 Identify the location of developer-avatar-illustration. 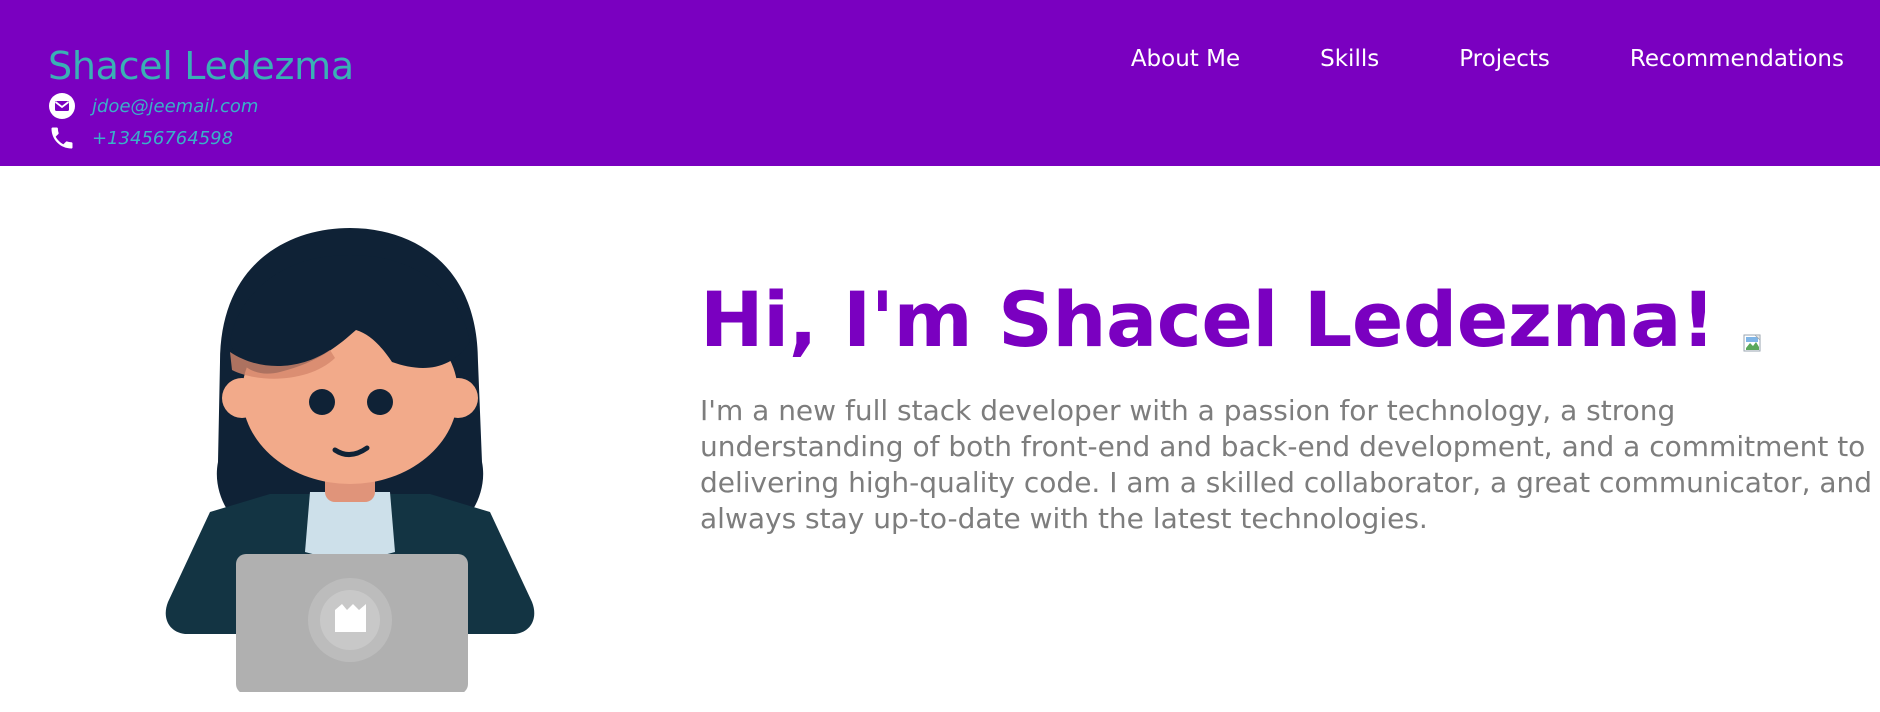
(350, 458).